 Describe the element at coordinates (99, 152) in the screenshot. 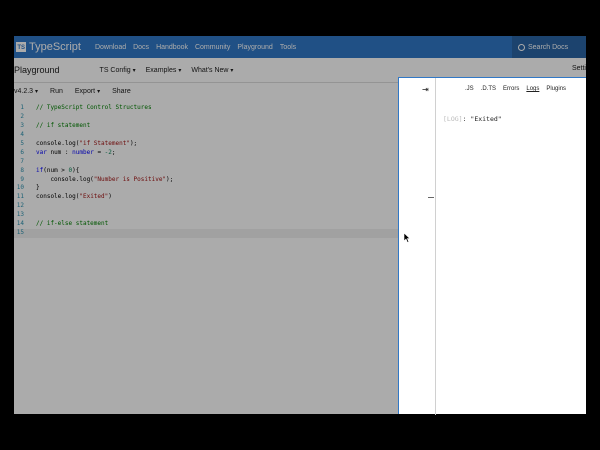

I see `code-token: =` at that location.